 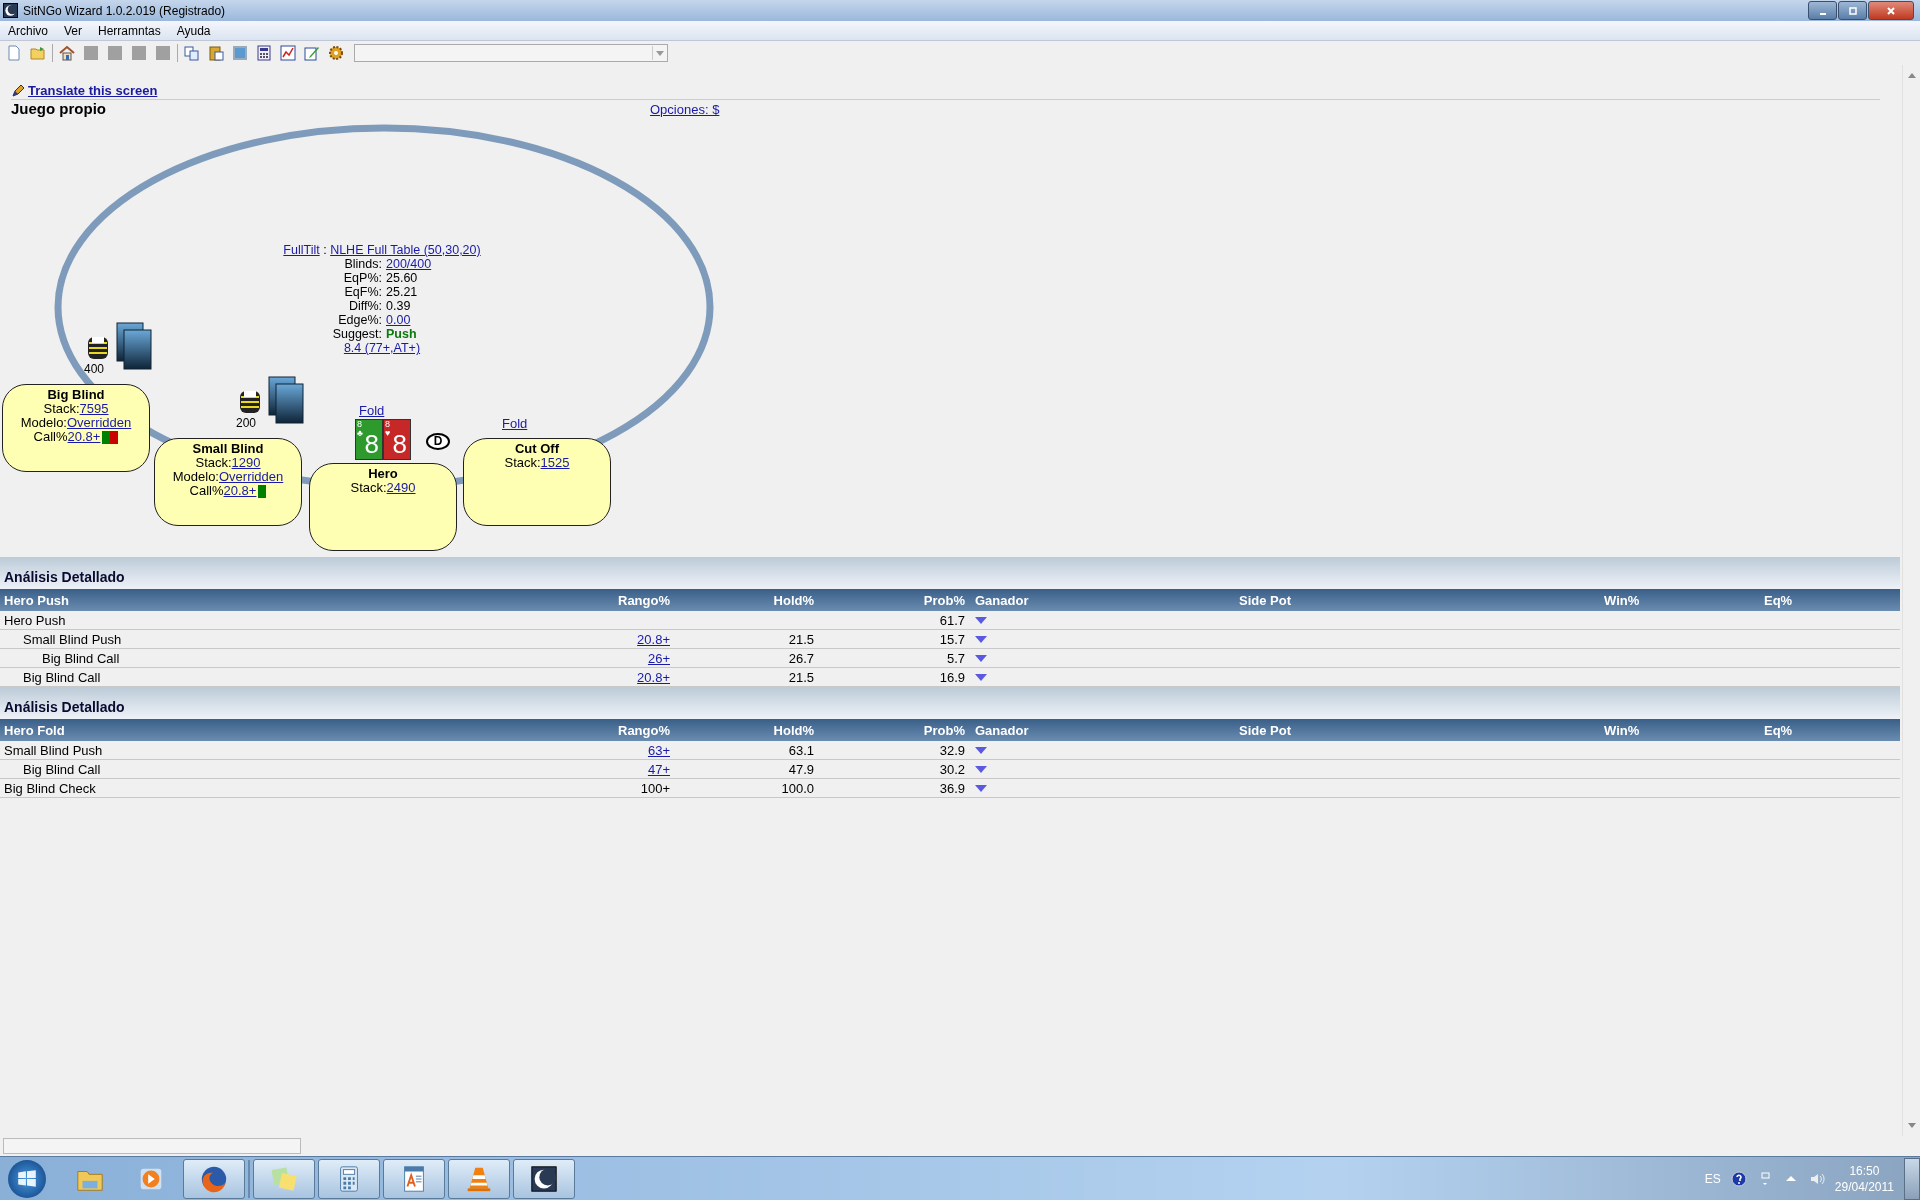 I want to click on picture-icon, so click(x=240, y=53).